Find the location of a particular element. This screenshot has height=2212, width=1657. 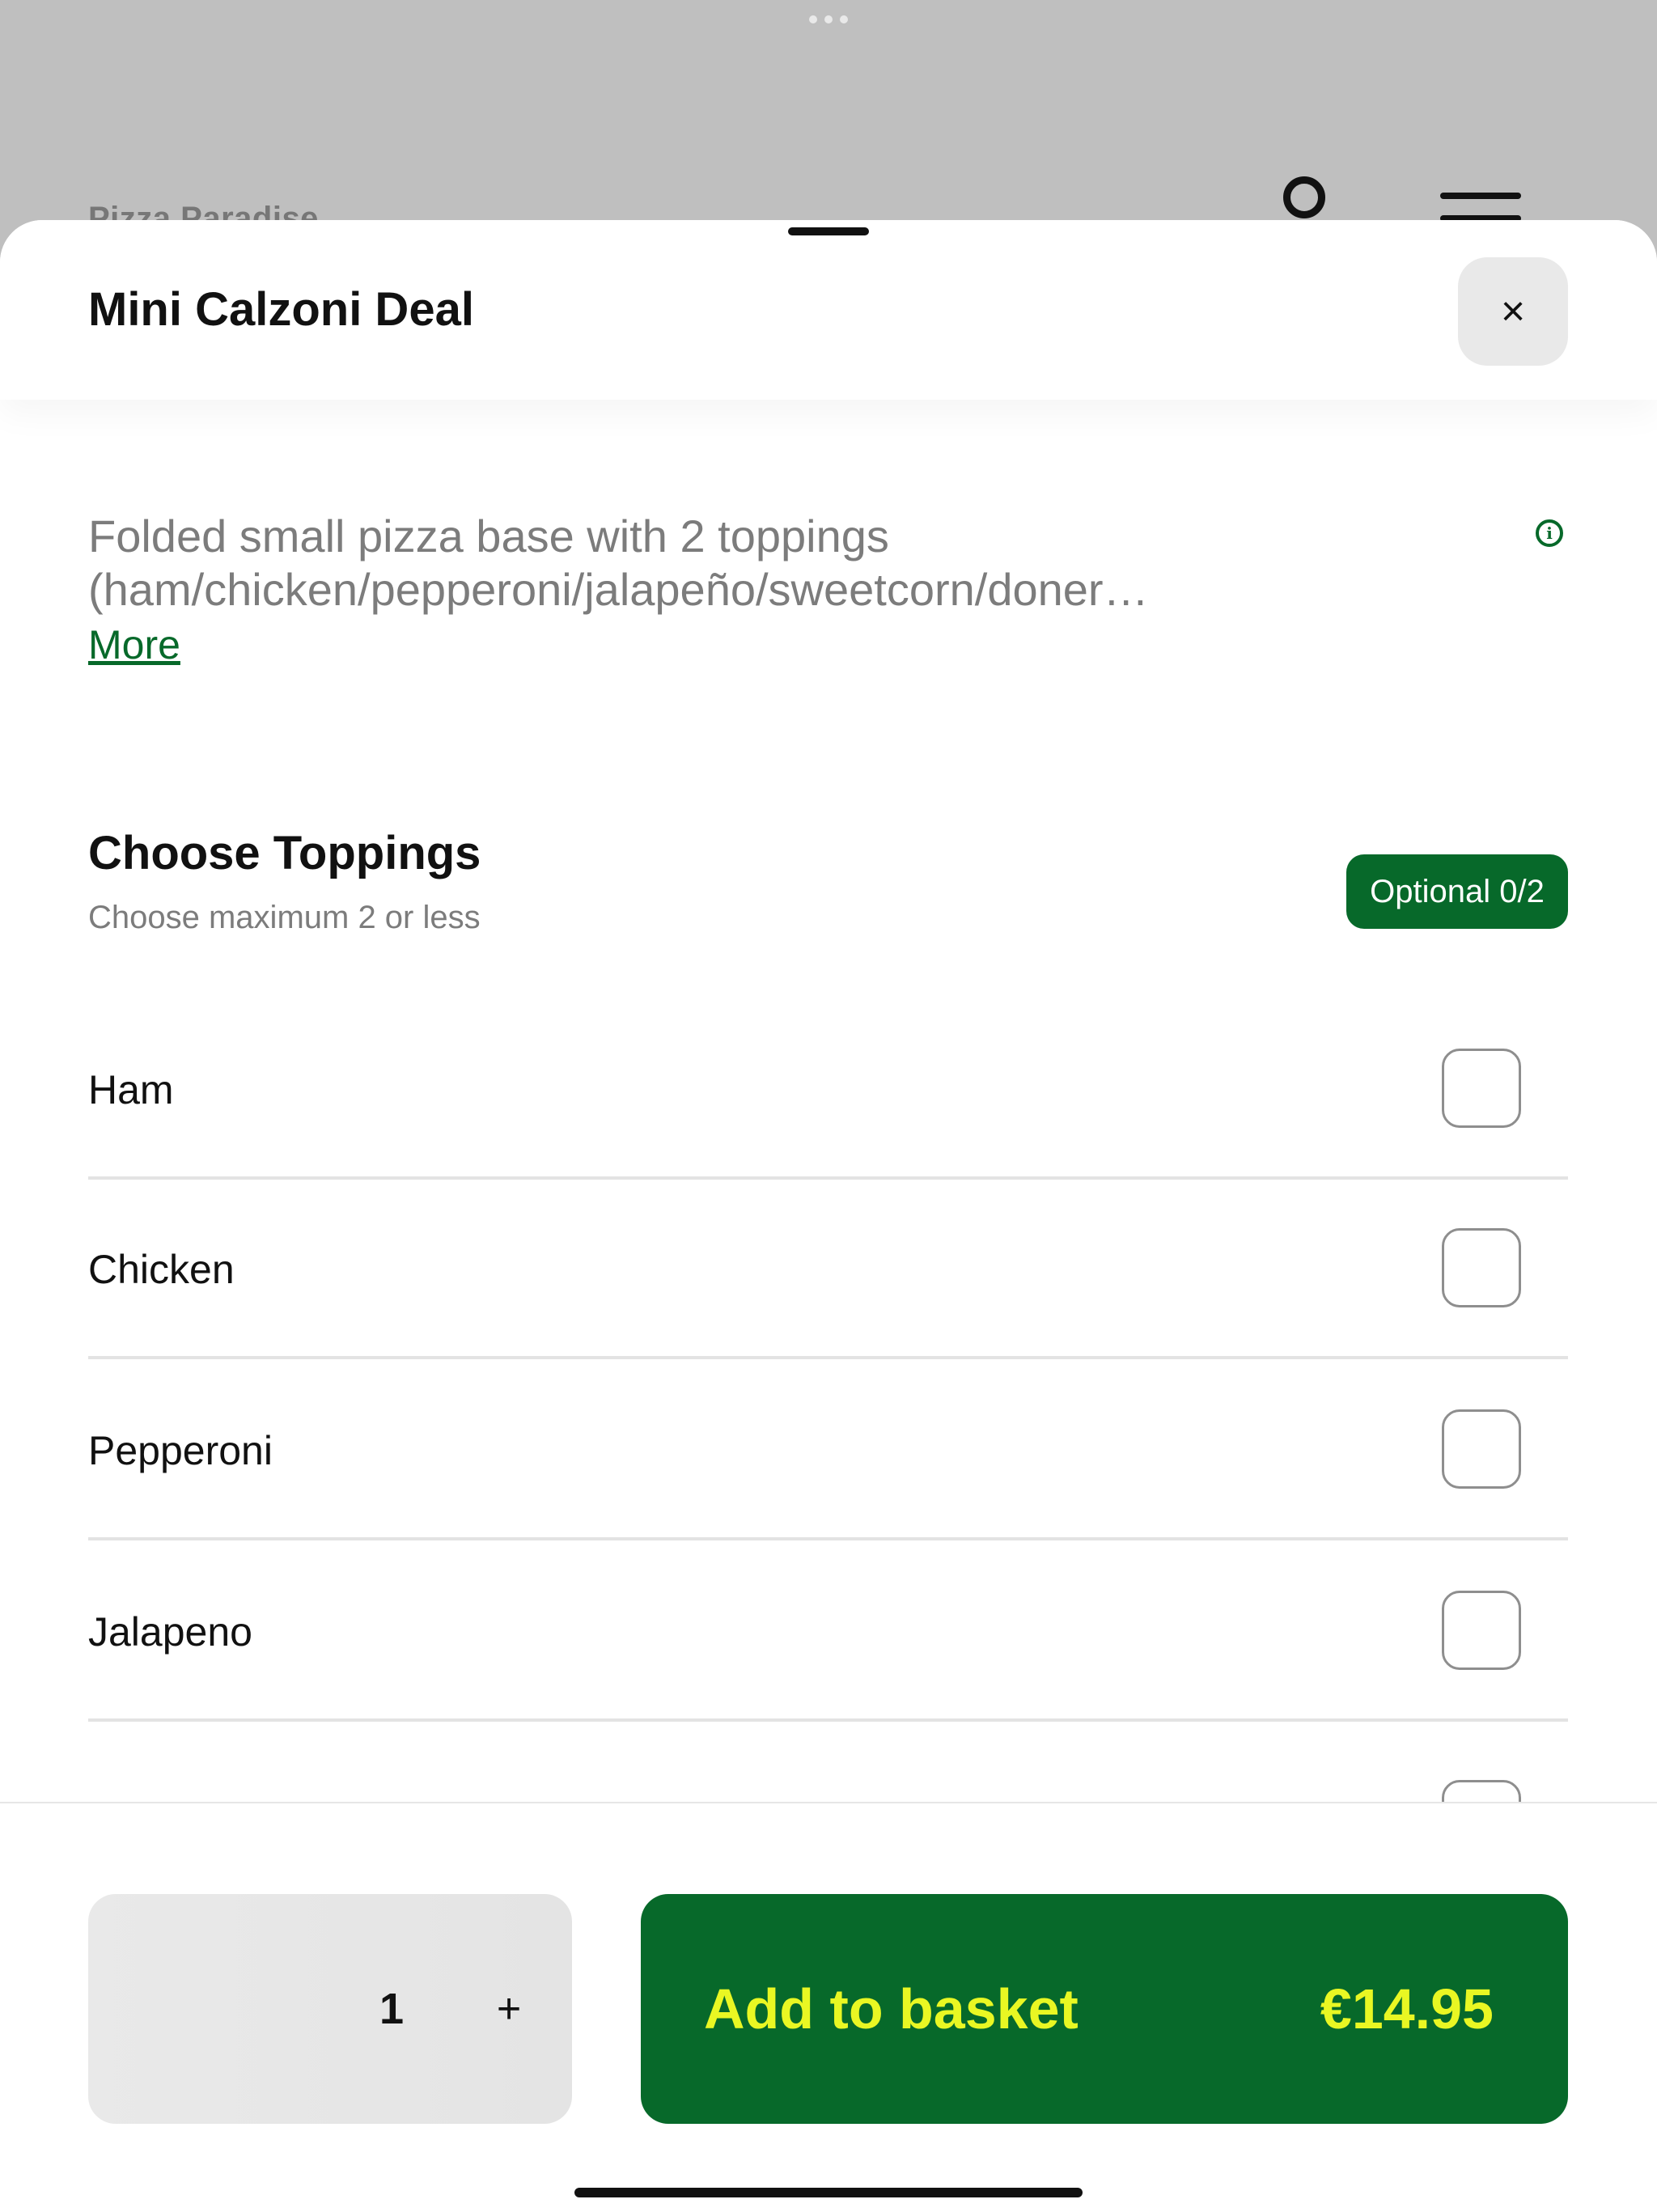

add-to-basket-label: Add to basket is located at coordinates (891, 2008).